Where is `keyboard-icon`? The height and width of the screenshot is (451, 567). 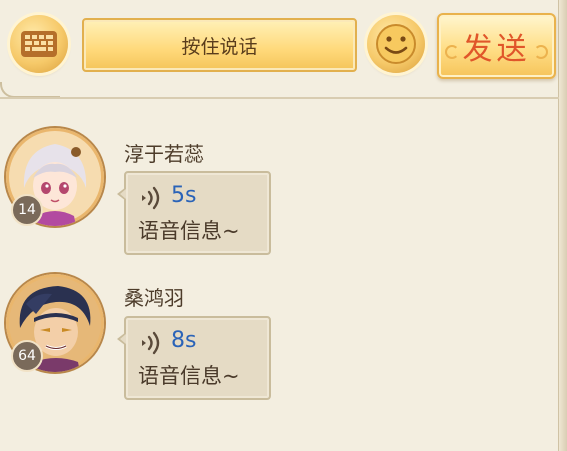
keyboard-icon is located at coordinates (39, 44).